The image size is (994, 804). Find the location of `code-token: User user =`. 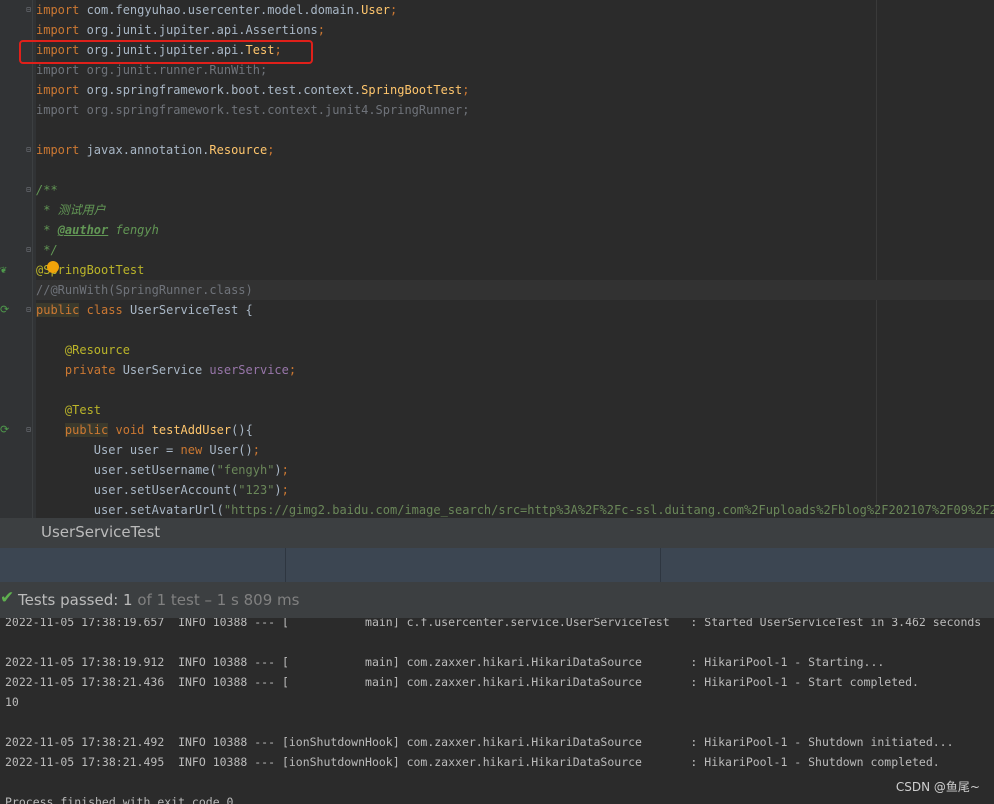

code-token: User user = is located at coordinates (108, 450).